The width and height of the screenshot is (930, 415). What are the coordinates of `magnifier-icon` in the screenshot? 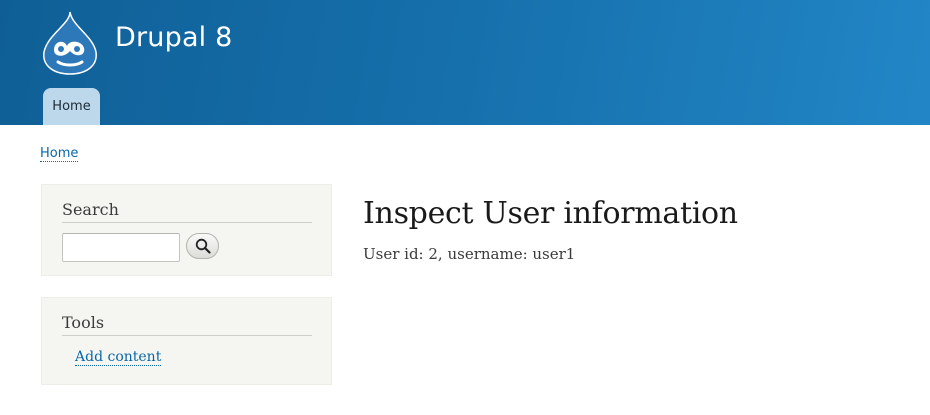 It's located at (203, 246).